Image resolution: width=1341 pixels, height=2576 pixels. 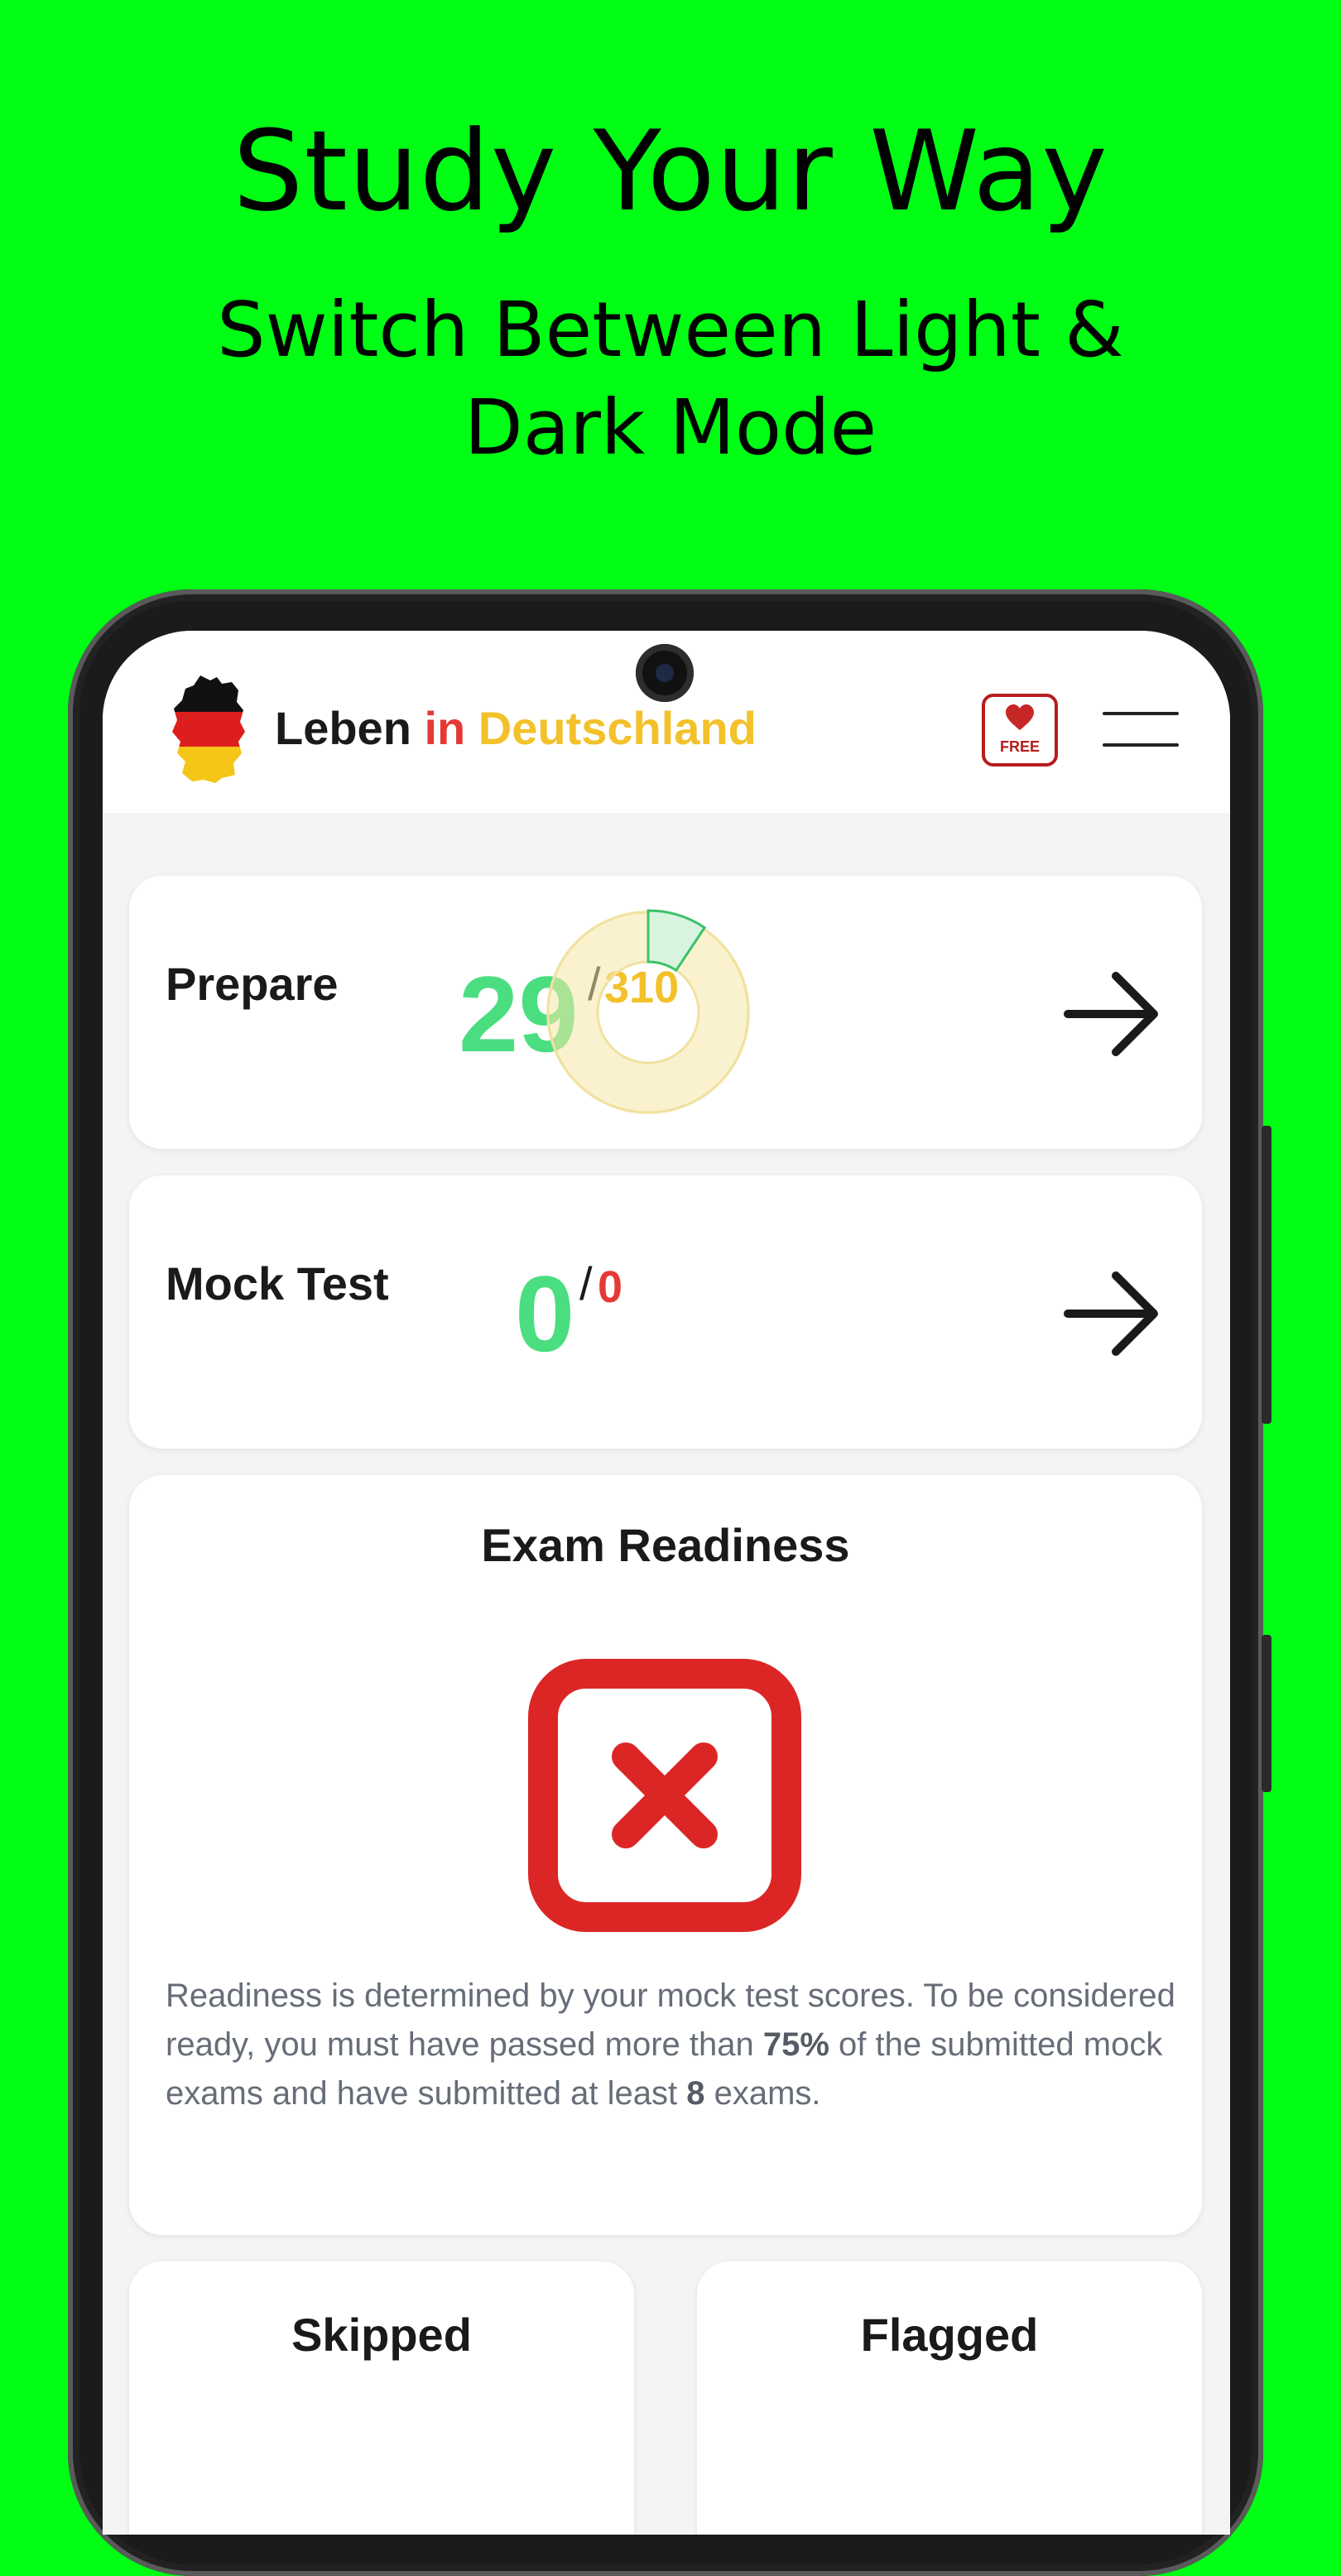 What do you see at coordinates (381, 2398) in the screenshot?
I see `skipped-card: Skipped` at bounding box center [381, 2398].